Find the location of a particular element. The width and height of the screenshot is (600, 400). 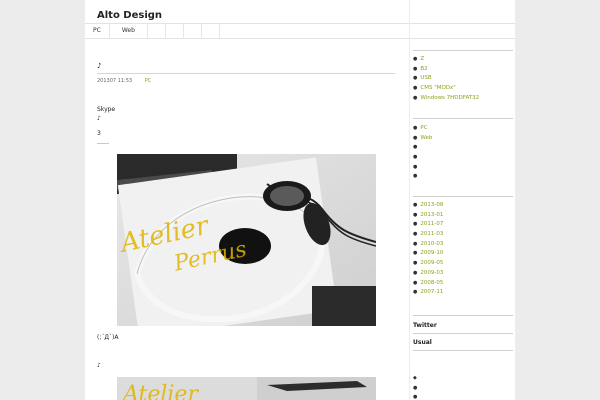

list-item: ● 2009-05 is located at coordinates (428, 264).